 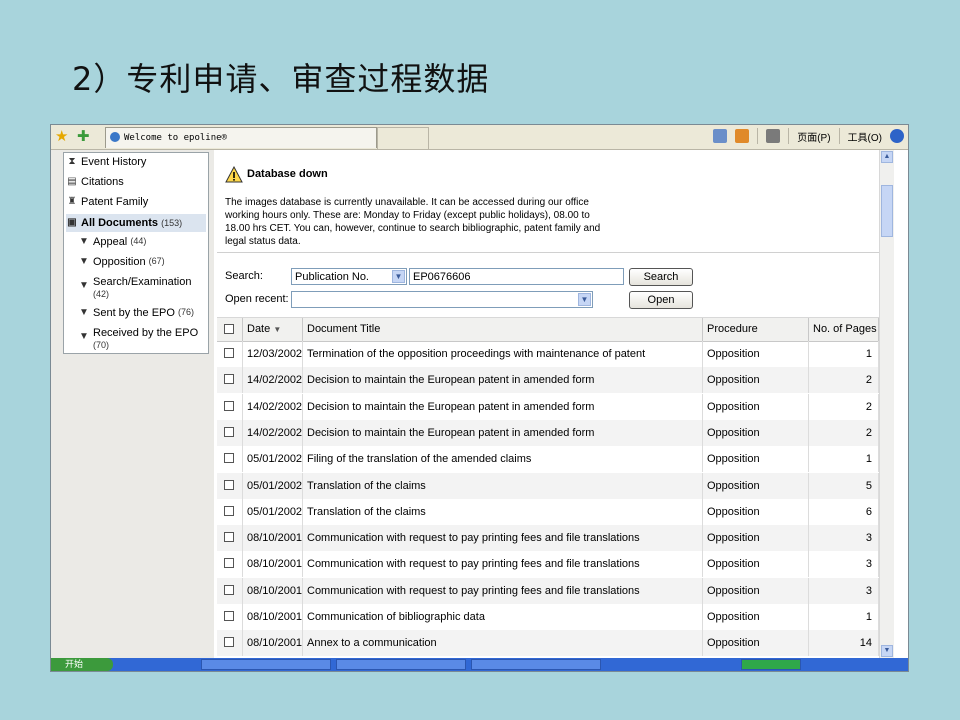 I want to click on column-procedure: Procedure, so click(x=756, y=329).